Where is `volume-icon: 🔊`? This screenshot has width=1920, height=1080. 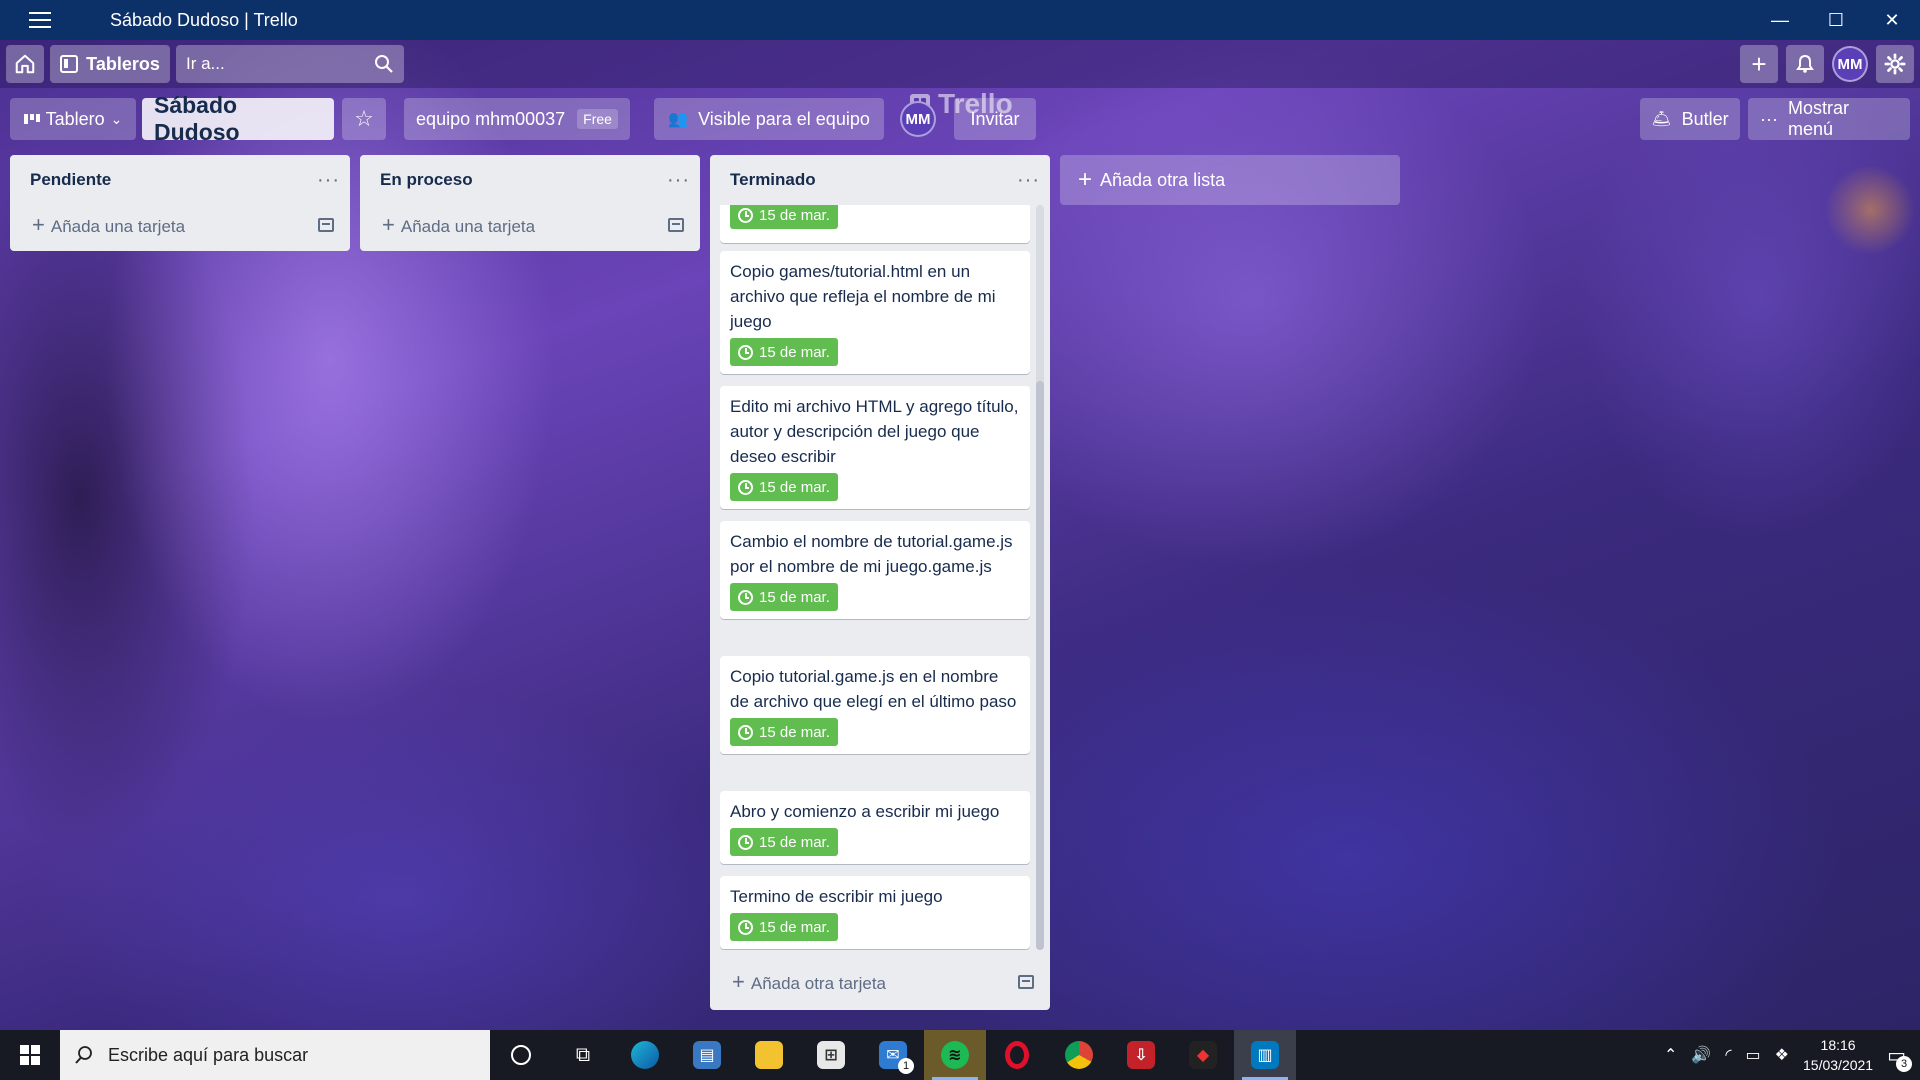
volume-icon: 🔊 is located at coordinates (1701, 1055).